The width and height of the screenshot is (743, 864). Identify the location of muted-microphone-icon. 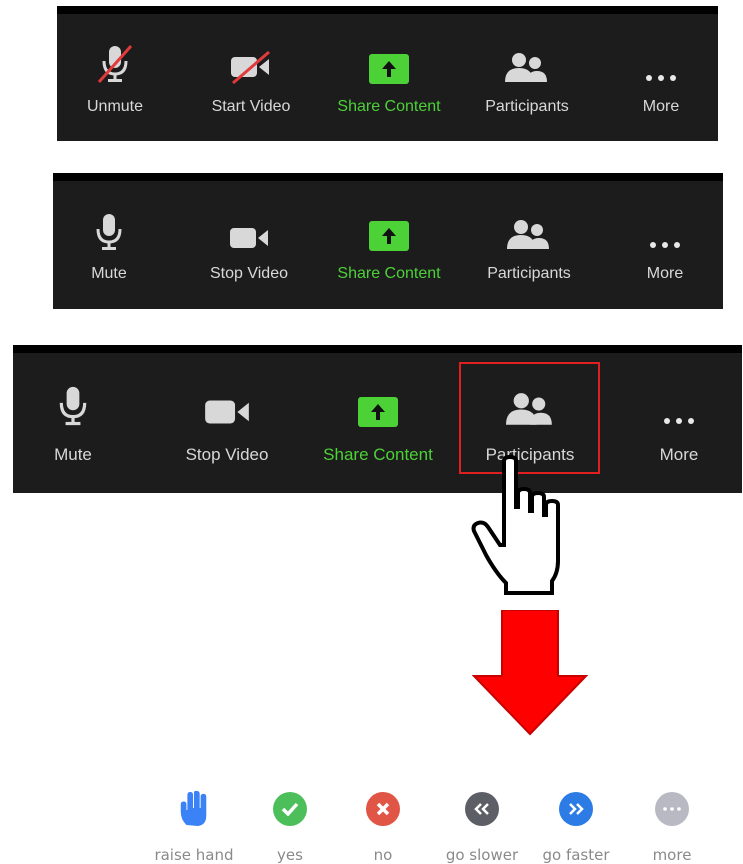
(115, 64).